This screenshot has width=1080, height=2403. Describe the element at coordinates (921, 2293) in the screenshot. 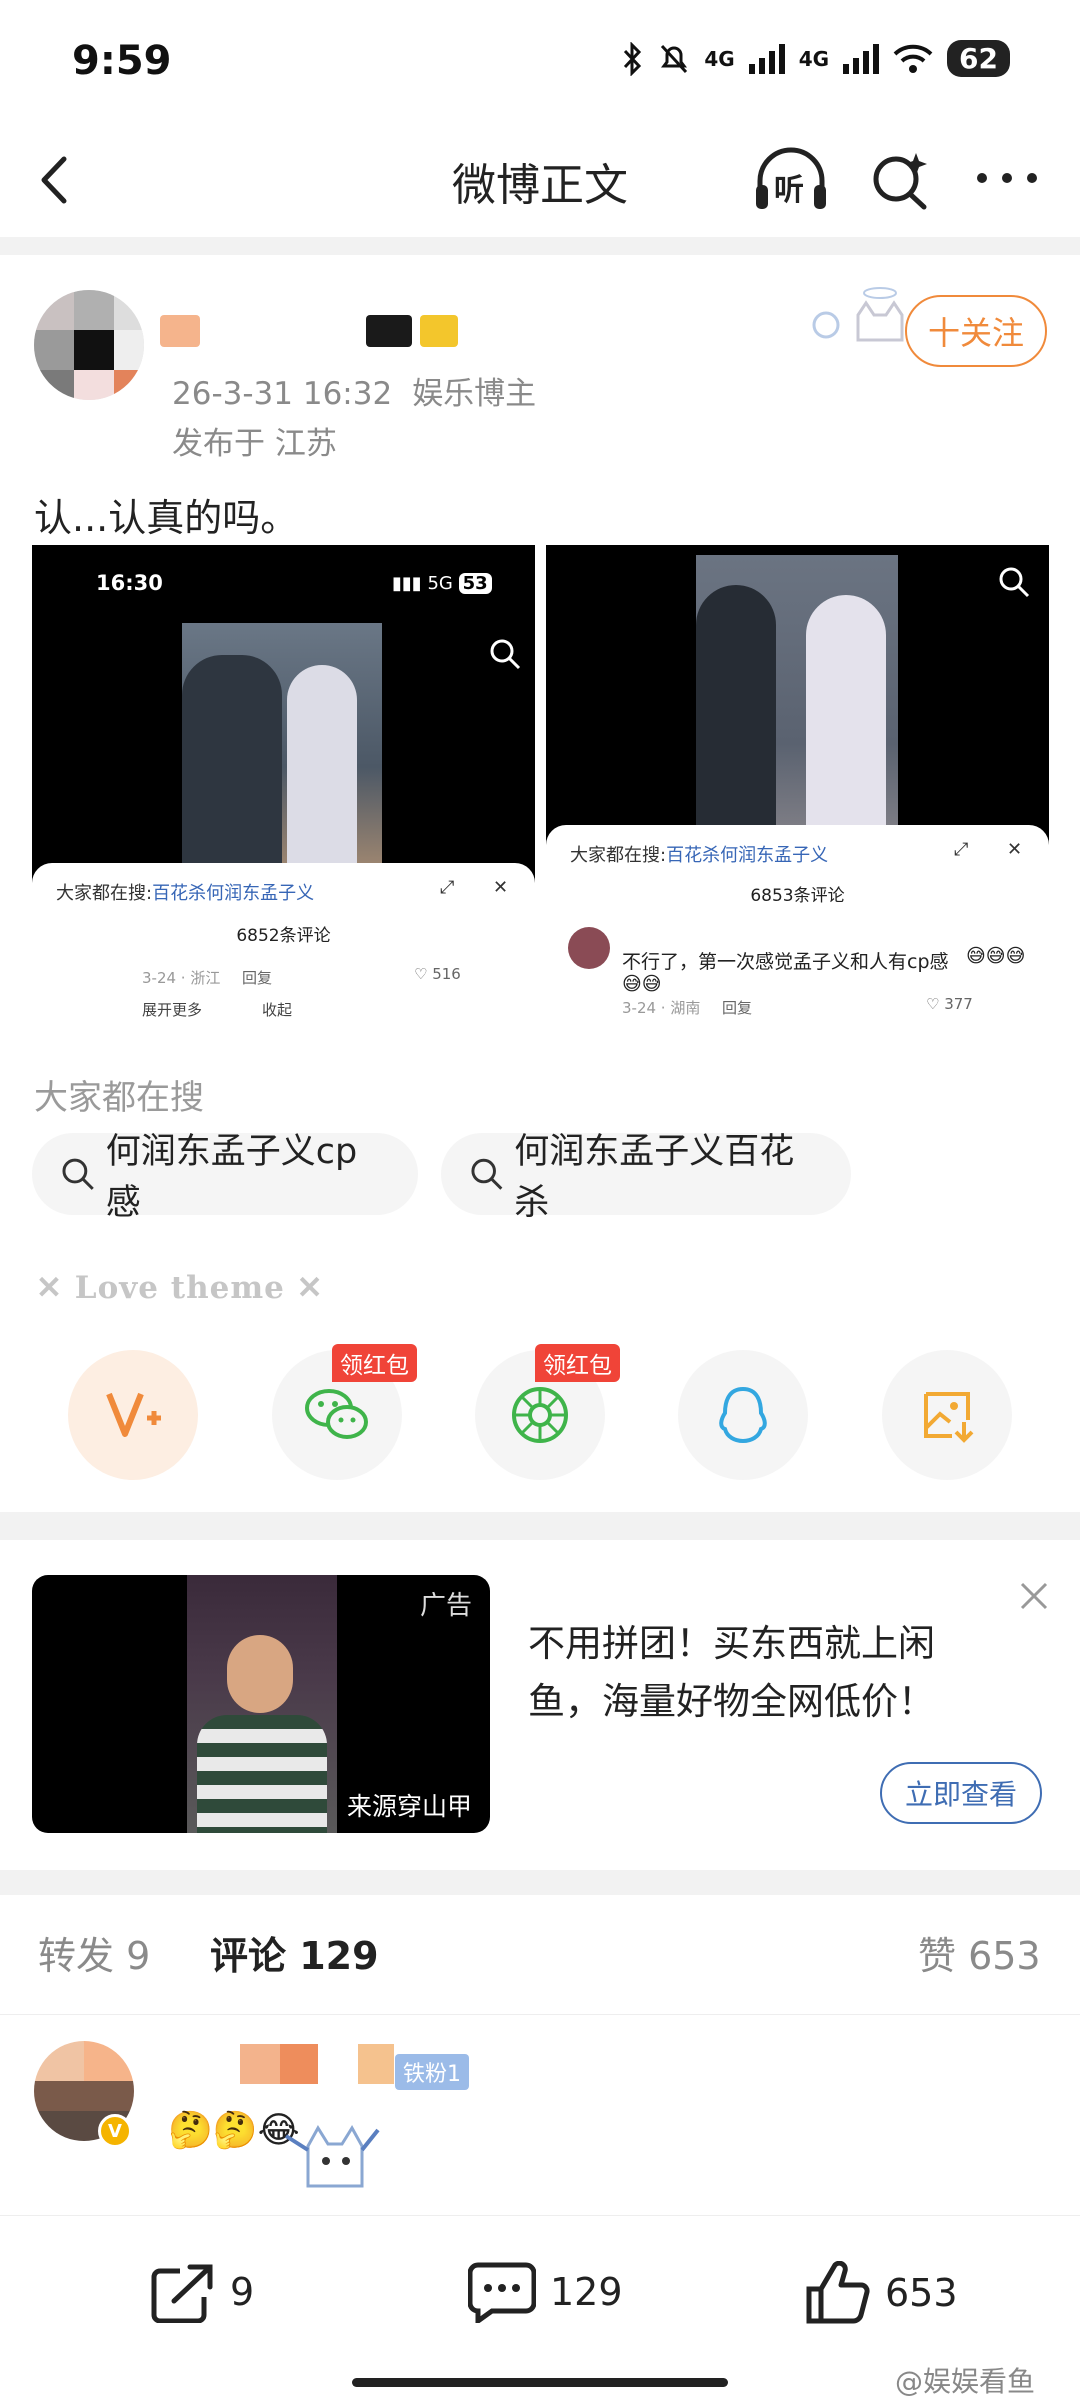

I see `like-count: 653` at that location.